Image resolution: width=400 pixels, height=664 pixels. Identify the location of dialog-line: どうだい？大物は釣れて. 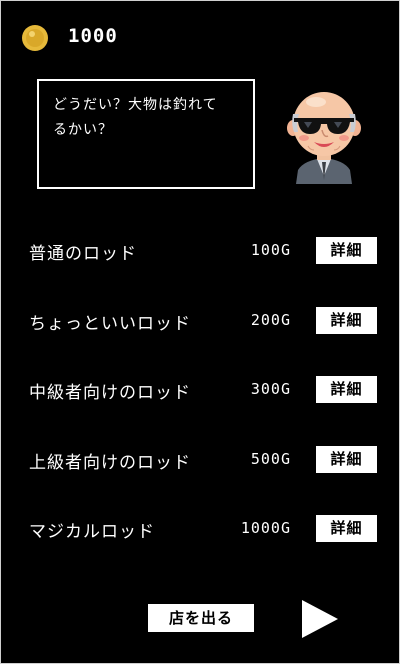
(135, 105).